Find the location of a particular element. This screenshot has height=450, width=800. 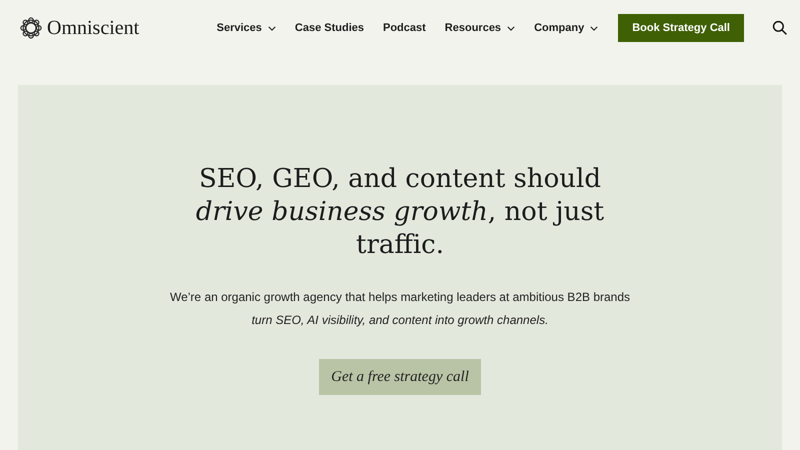

hero-headline: SEO, GEO, and content should drive business growth, not just traffic. is located at coordinates (400, 212).